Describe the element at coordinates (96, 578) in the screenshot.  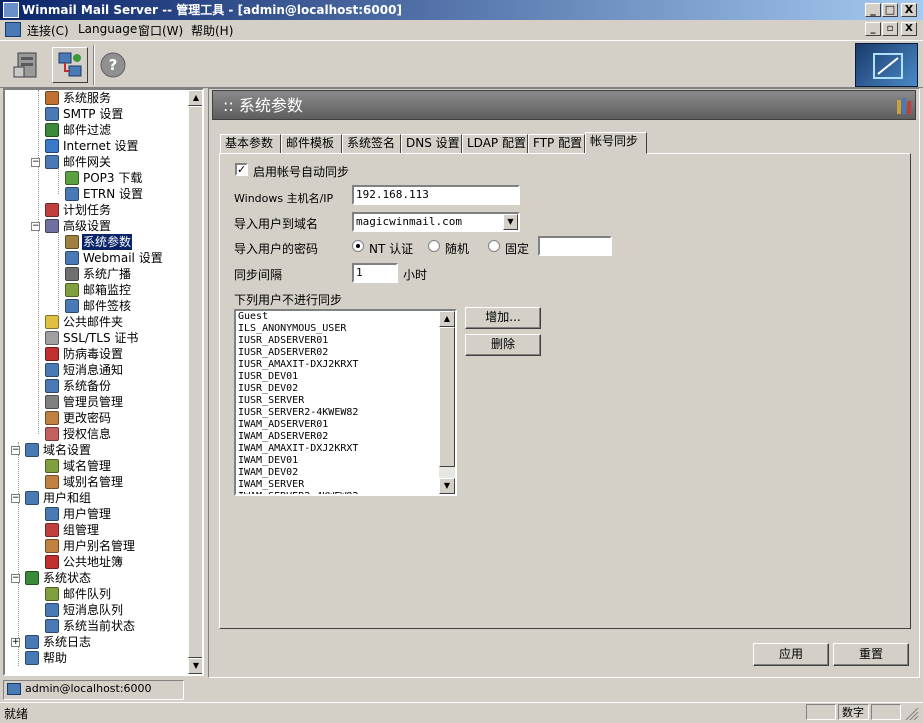
I see `tree-item: − 系统状态` at that location.